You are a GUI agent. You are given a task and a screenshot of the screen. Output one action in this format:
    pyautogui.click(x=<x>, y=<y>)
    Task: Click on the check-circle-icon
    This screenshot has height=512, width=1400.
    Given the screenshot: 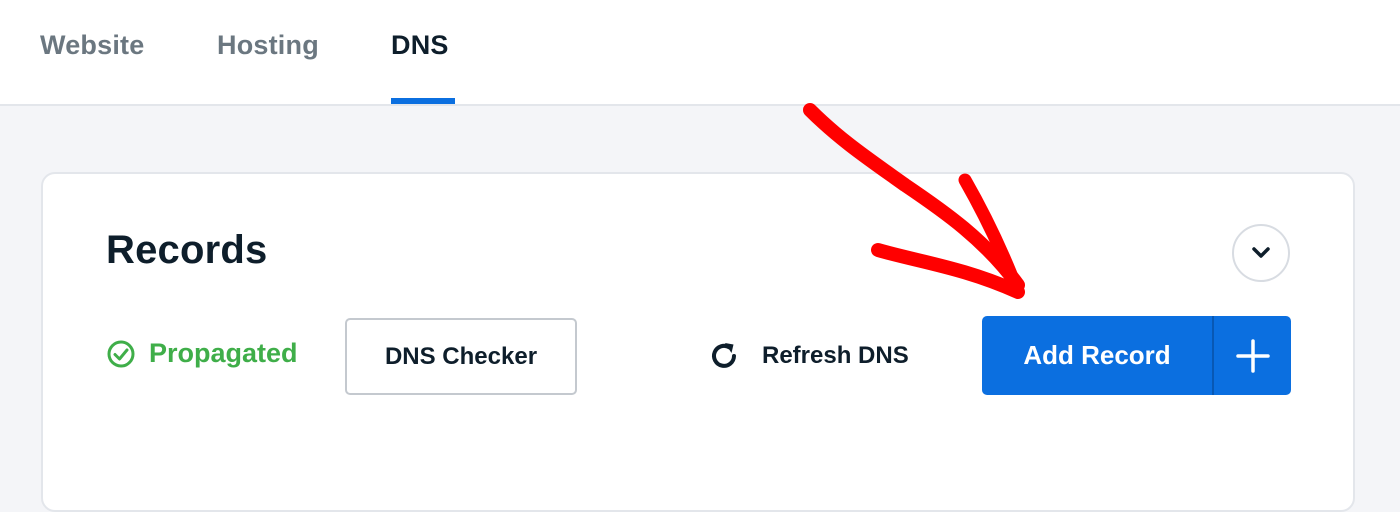 What is the action you would take?
    pyautogui.click(x=121, y=353)
    